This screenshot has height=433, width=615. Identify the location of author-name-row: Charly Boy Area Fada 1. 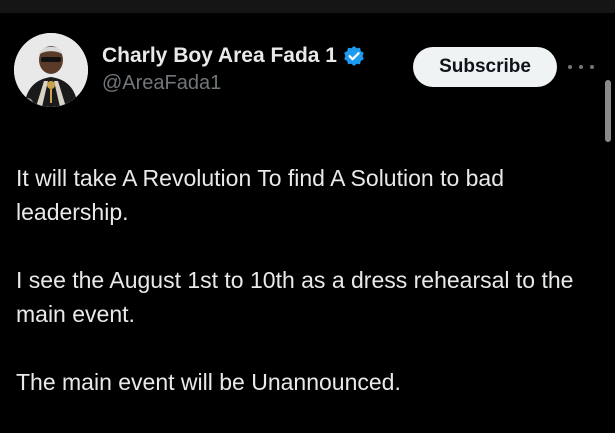
(233, 56).